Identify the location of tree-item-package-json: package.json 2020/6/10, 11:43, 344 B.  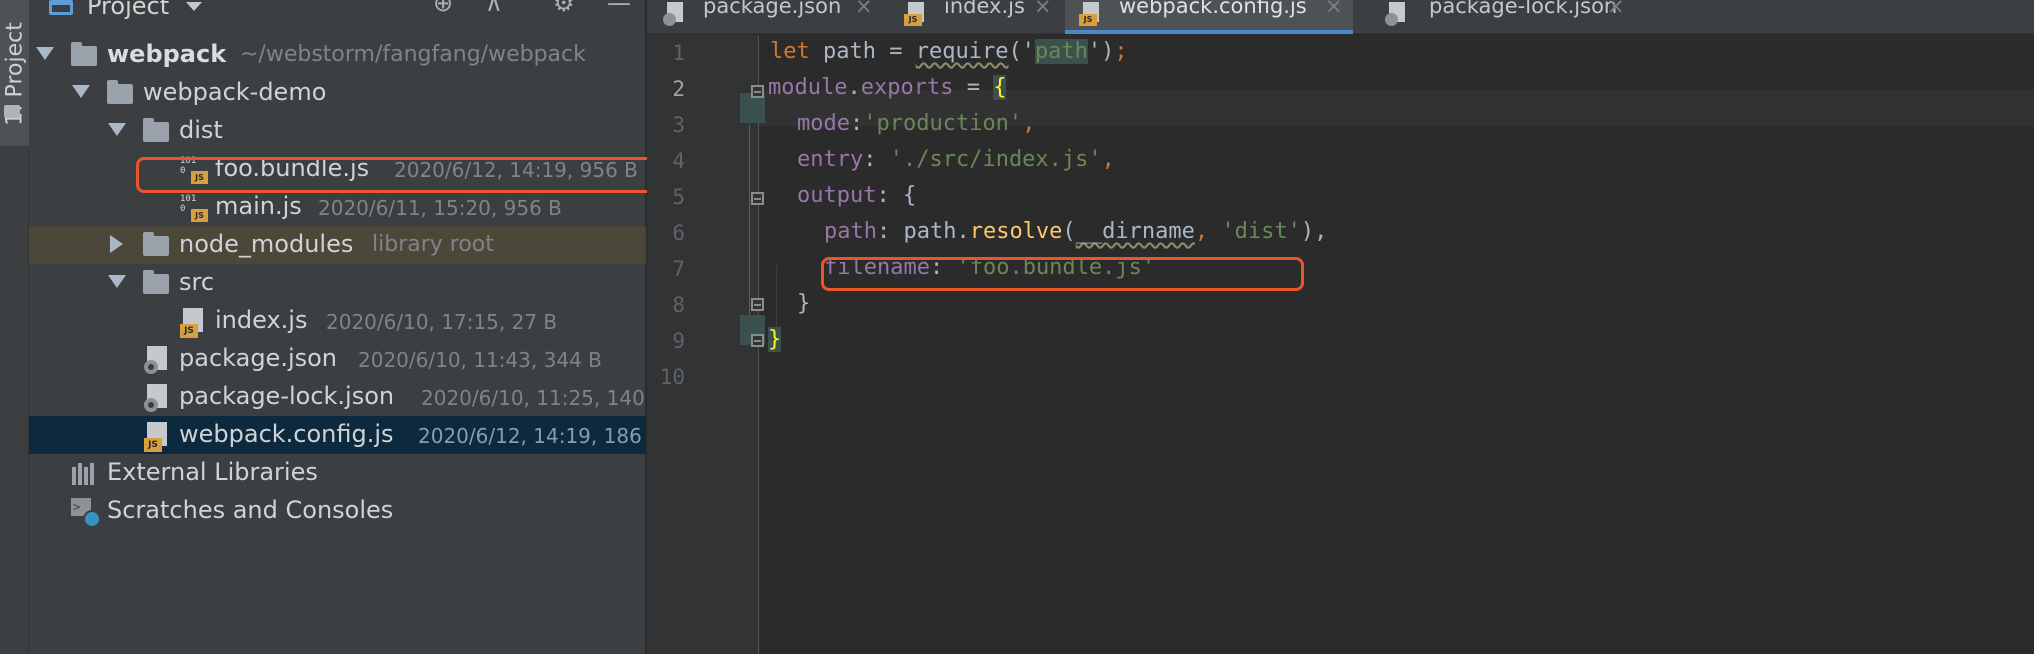
(337, 359).